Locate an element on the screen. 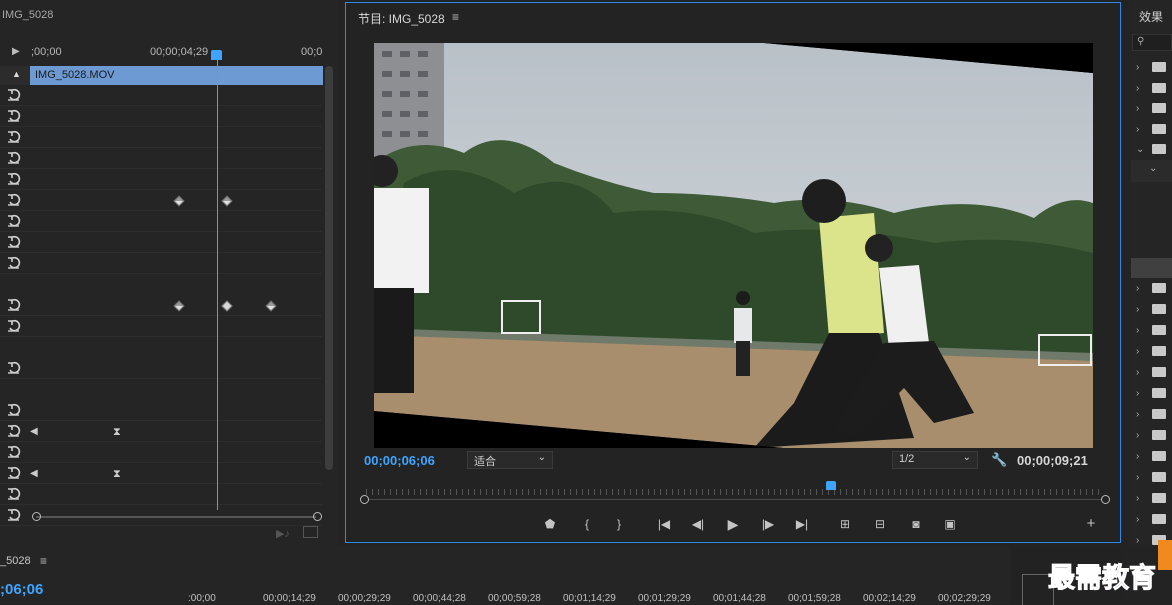  timeline-current-time: ;06;06 is located at coordinates (21, 589).